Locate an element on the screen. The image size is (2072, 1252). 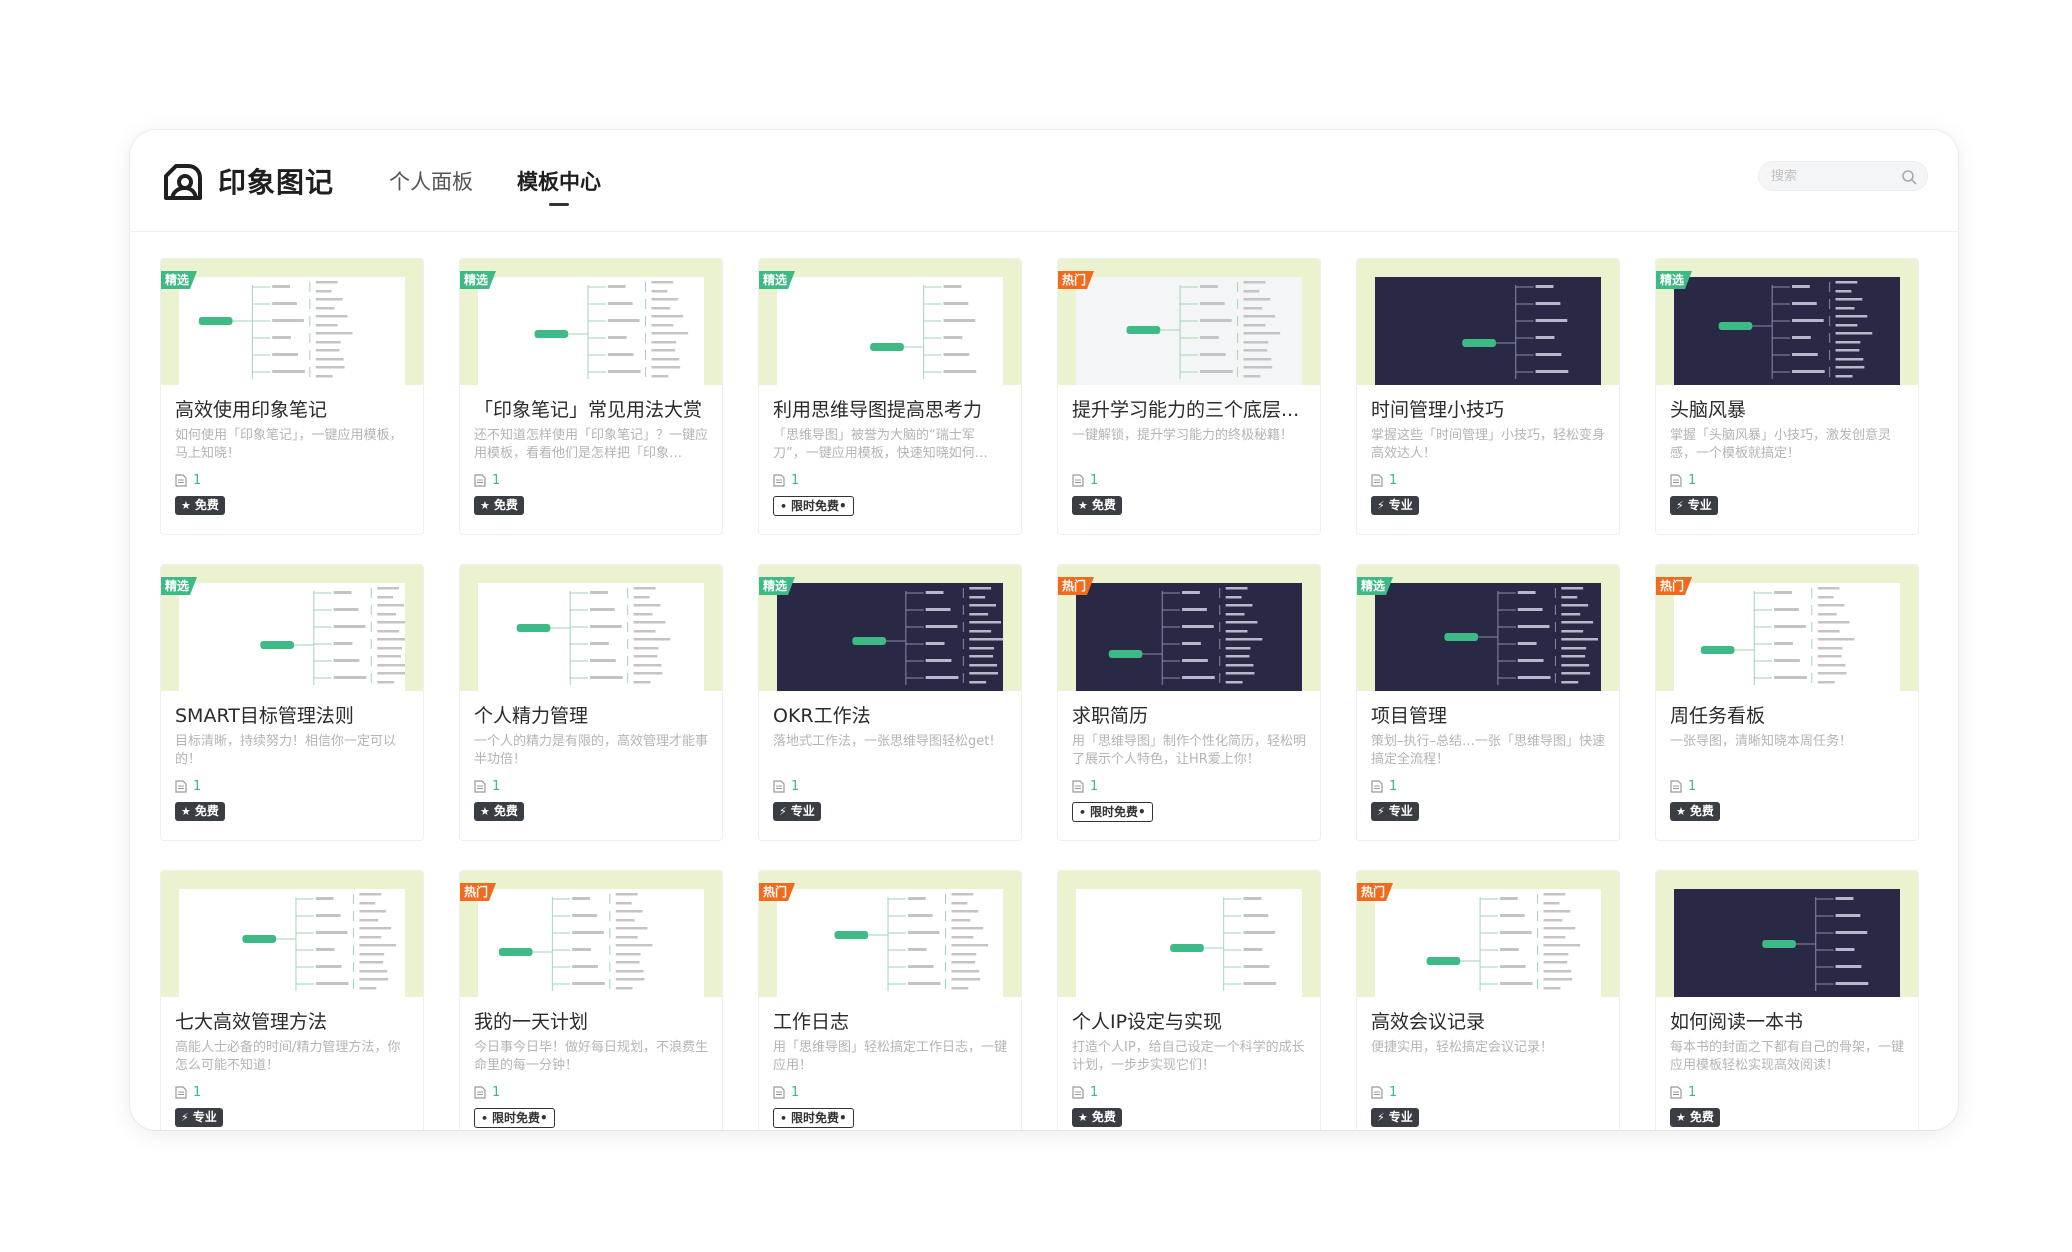
card-title: 周任务看板 is located at coordinates (1718, 716).